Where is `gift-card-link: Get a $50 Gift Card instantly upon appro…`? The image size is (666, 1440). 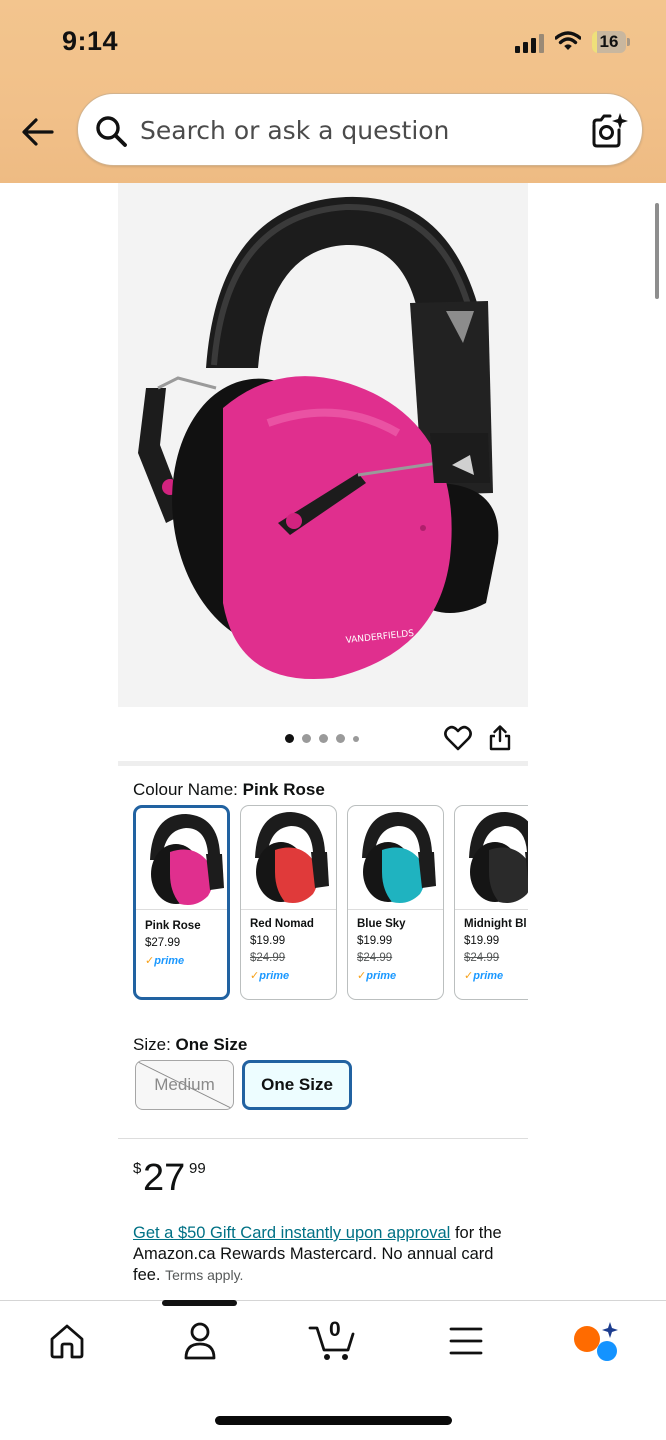
gift-card-link: Get a $50 Gift Card instantly upon appro… is located at coordinates (291, 1233).